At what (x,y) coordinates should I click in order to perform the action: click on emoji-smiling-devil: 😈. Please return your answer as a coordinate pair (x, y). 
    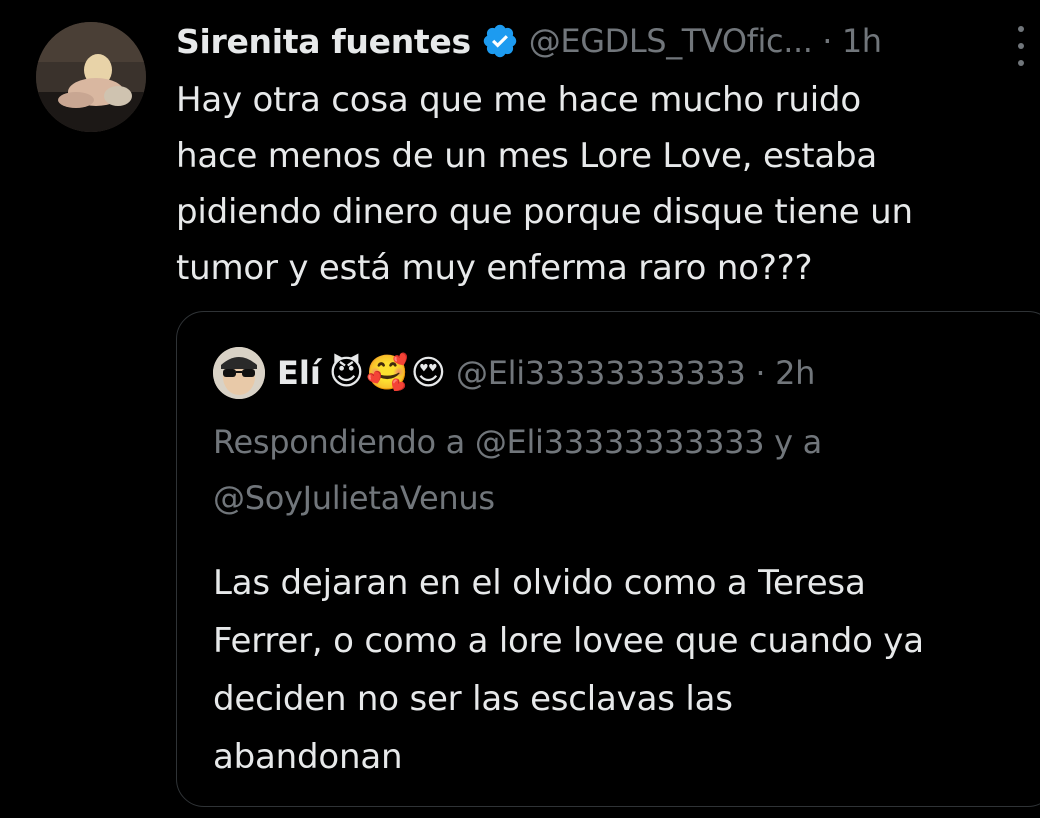
    Looking at the image, I should click on (346, 373).